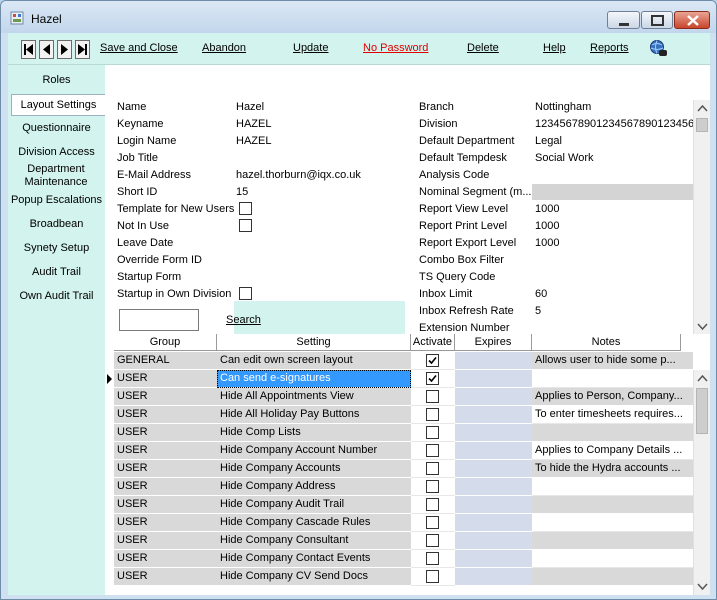  What do you see at coordinates (314, 415) in the screenshot?
I see `setting-cell: Hide All Holiday Pay Buttons` at bounding box center [314, 415].